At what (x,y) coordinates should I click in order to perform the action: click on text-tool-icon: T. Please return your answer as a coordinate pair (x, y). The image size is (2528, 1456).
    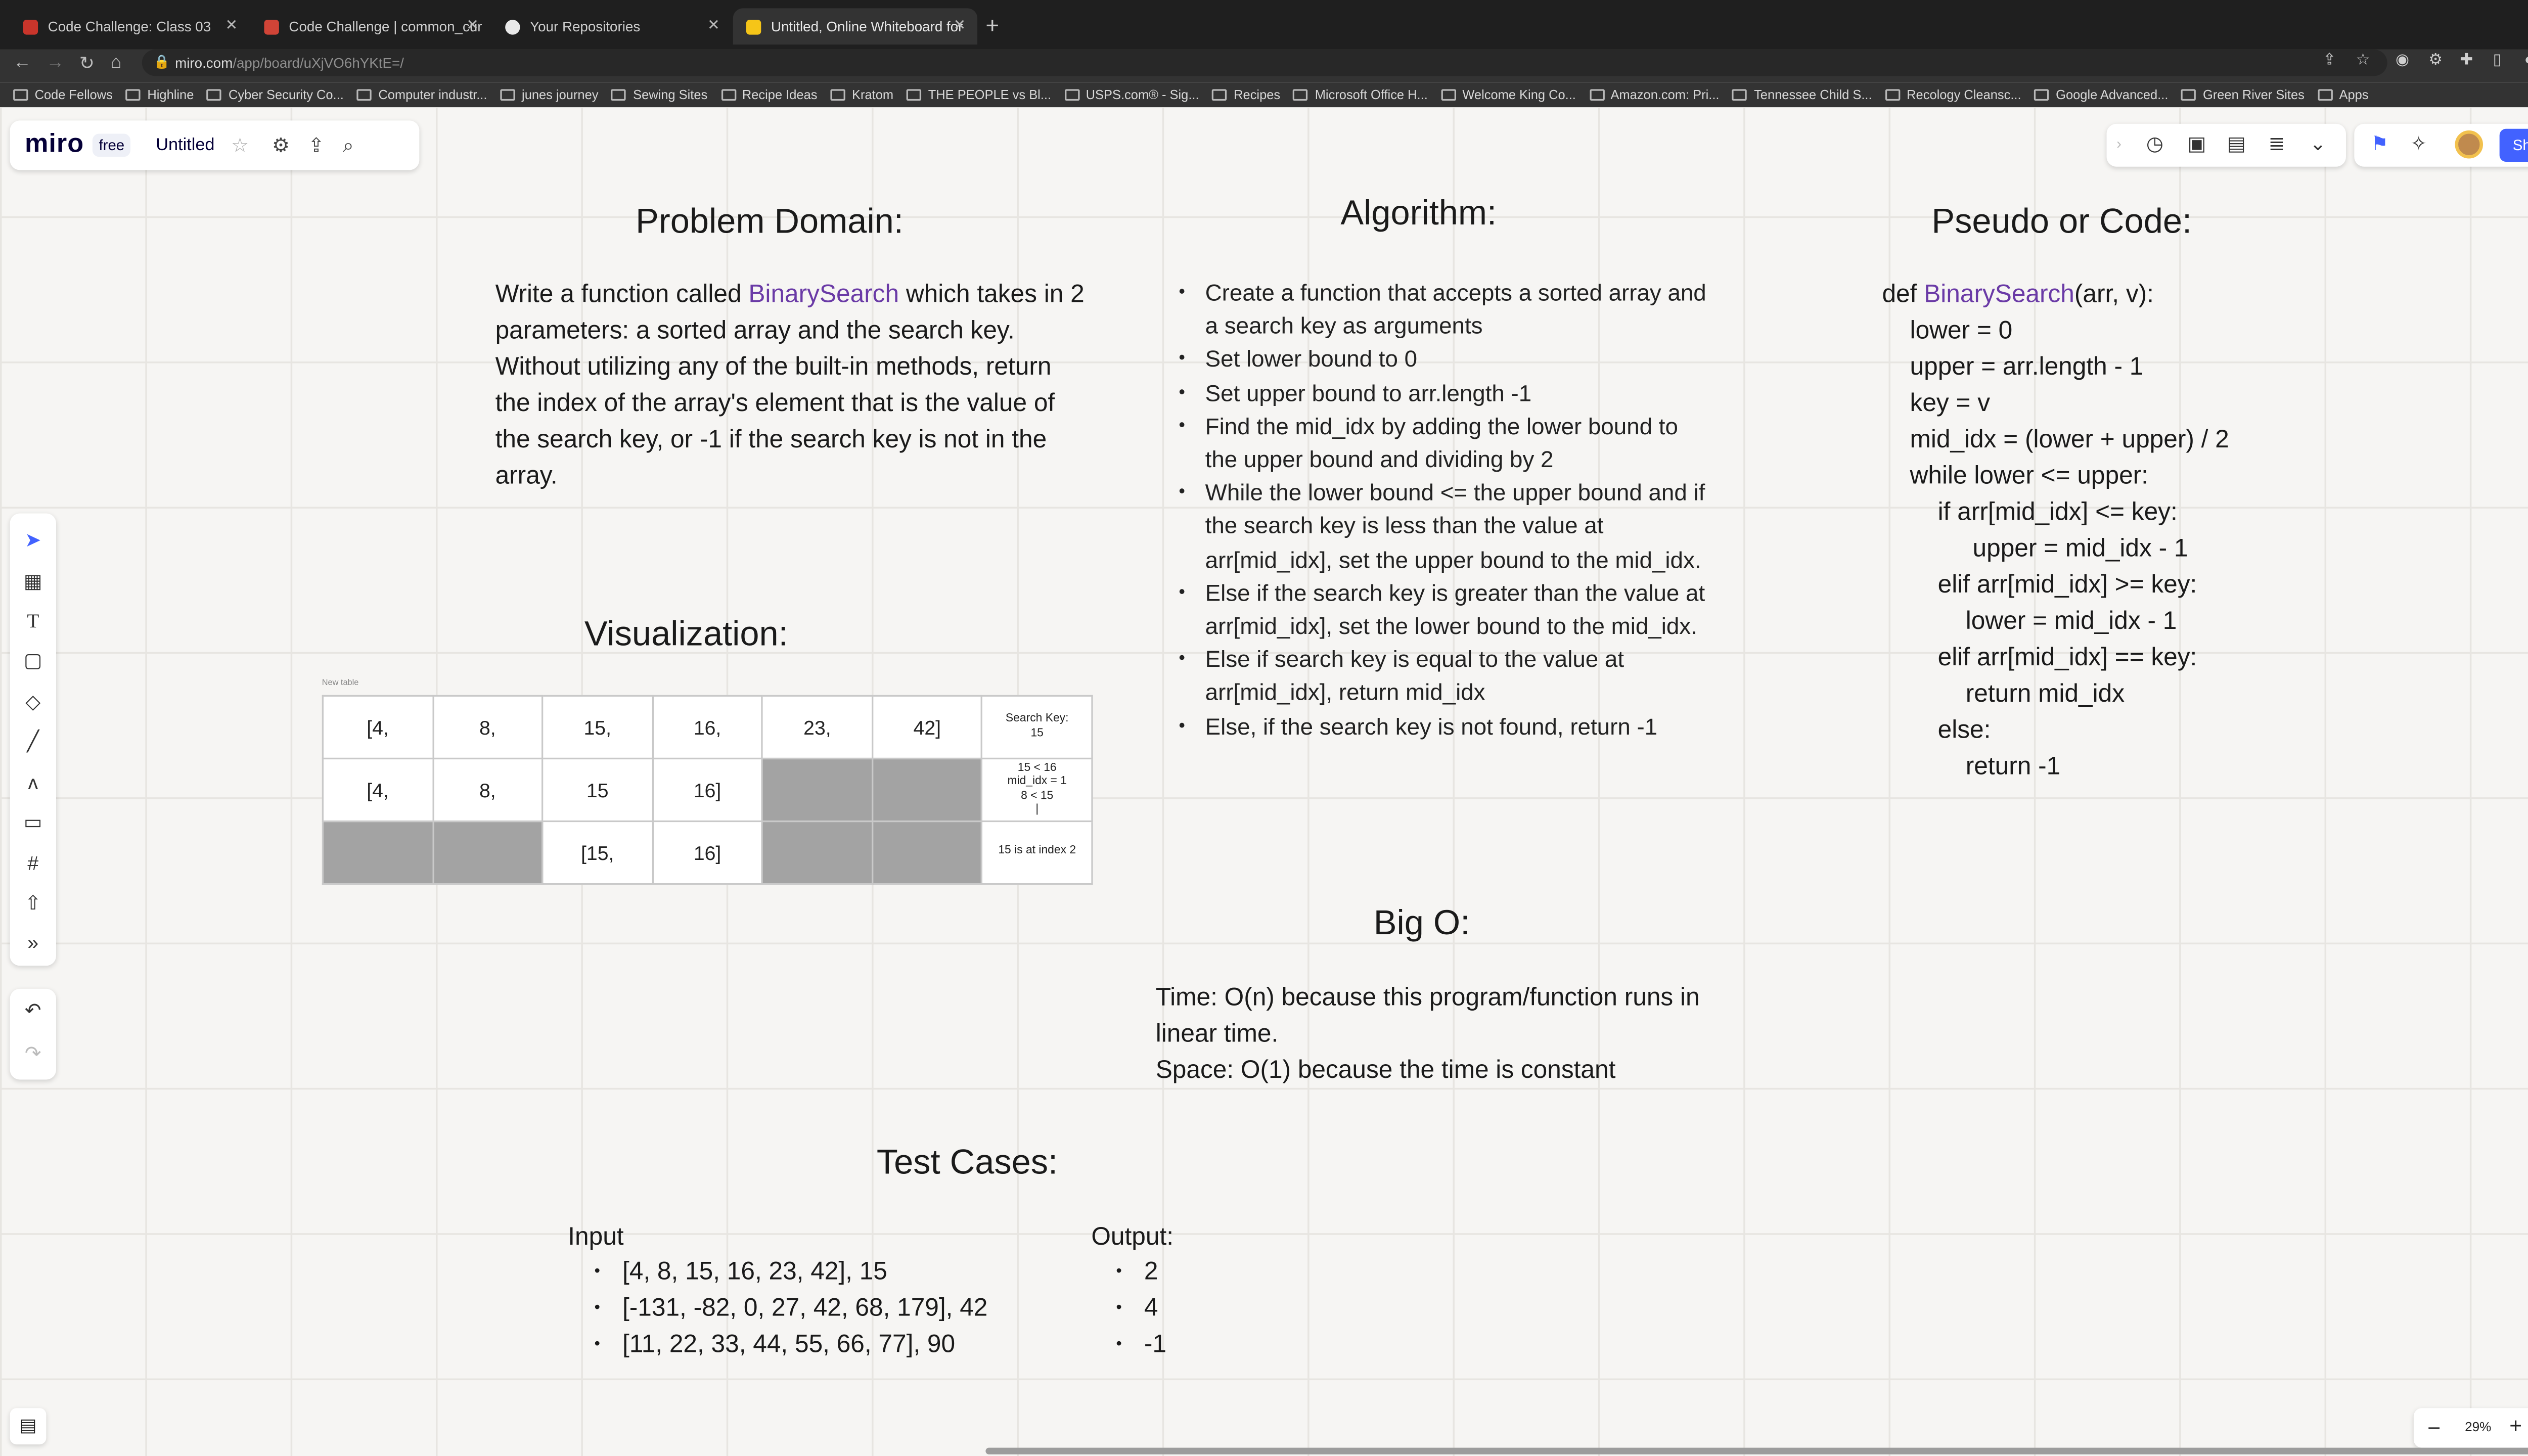
    Looking at the image, I should click on (33, 621).